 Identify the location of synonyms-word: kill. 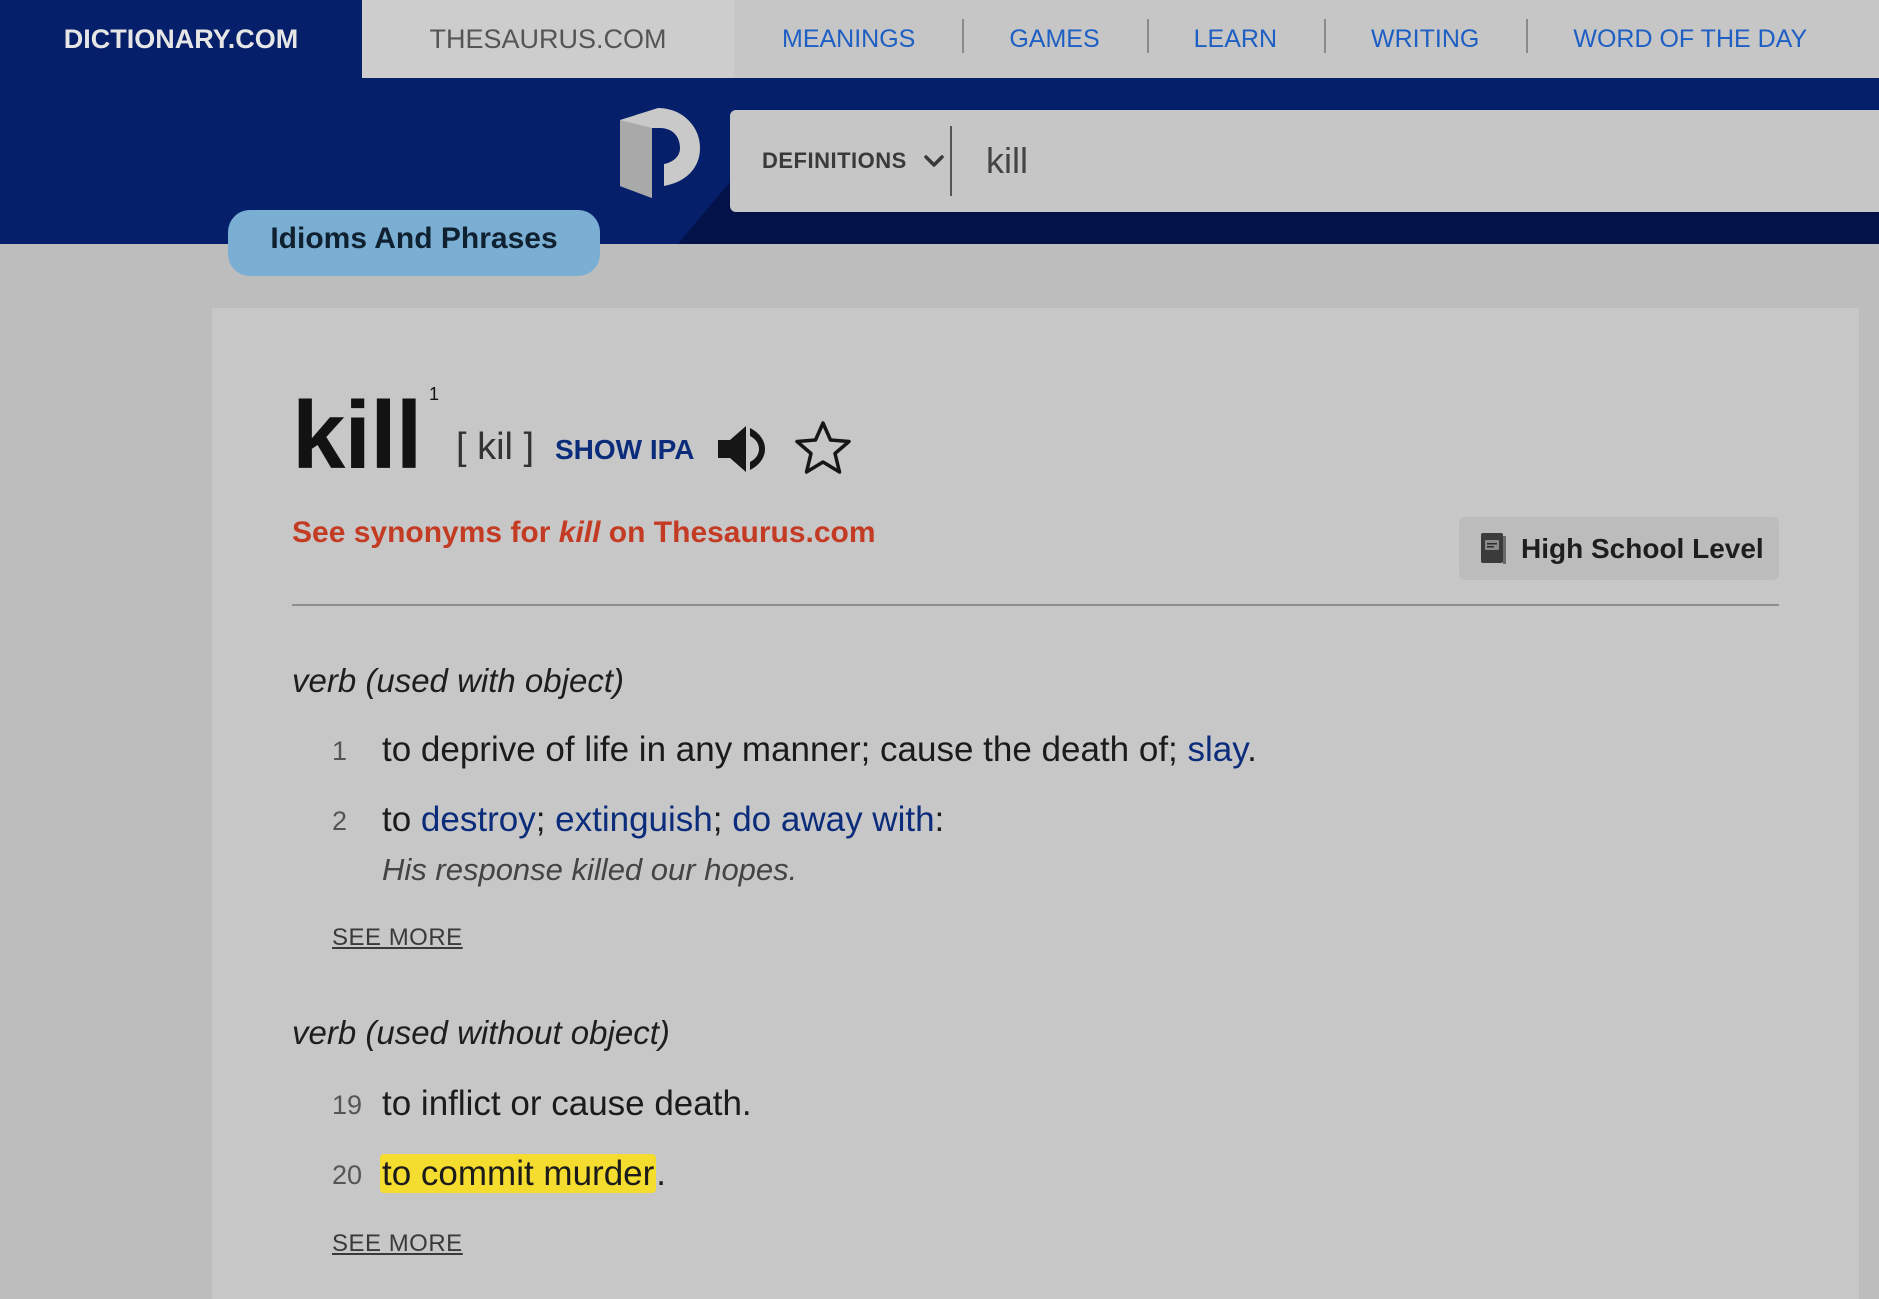
(579, 532).